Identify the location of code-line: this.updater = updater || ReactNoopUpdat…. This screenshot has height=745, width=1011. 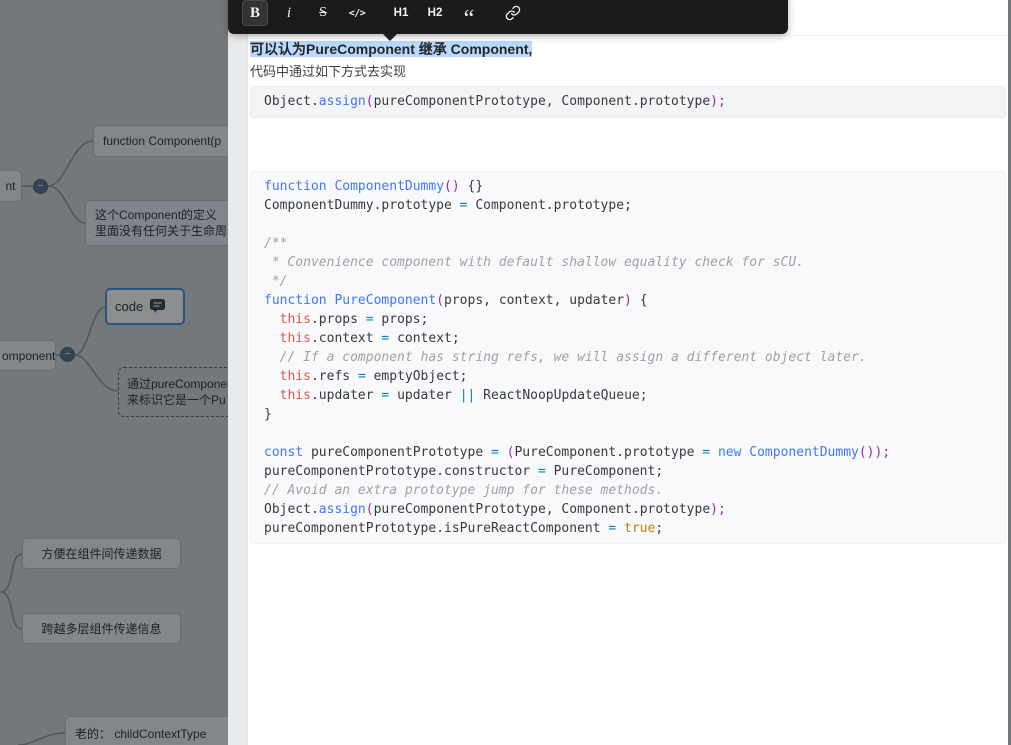
(463, 395).